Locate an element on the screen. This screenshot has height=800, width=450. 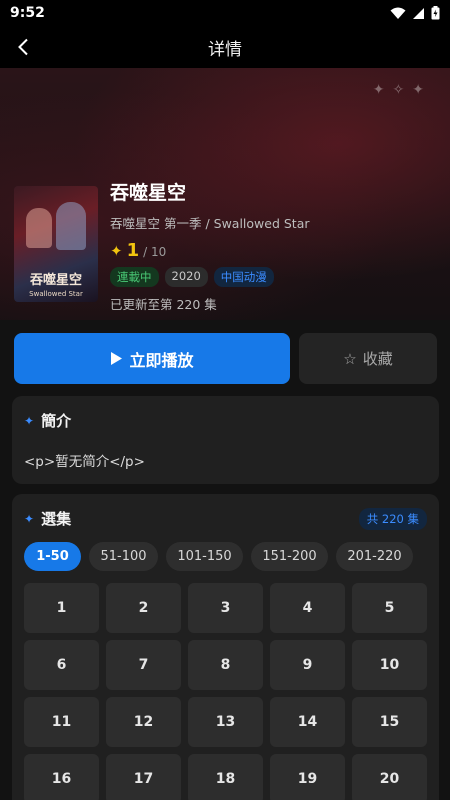
episode-button: 5 is located at coordinates (389, 608).